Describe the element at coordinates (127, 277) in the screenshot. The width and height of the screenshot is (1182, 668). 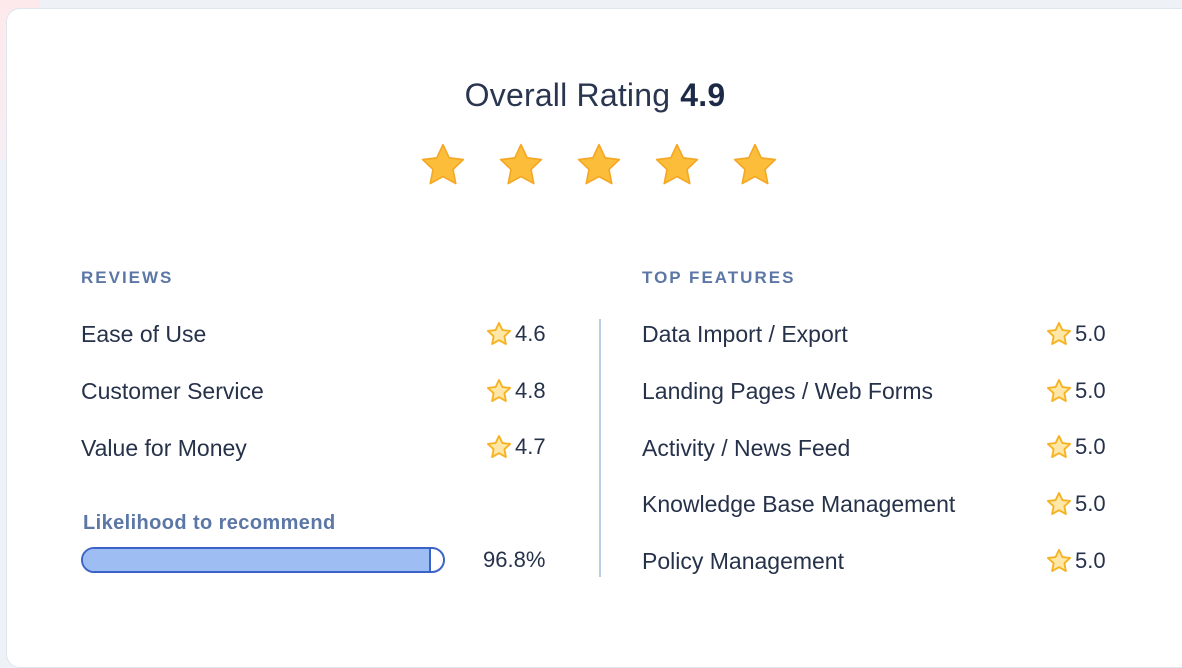
I see `reviews-section-title: REVIEWS` at that location.